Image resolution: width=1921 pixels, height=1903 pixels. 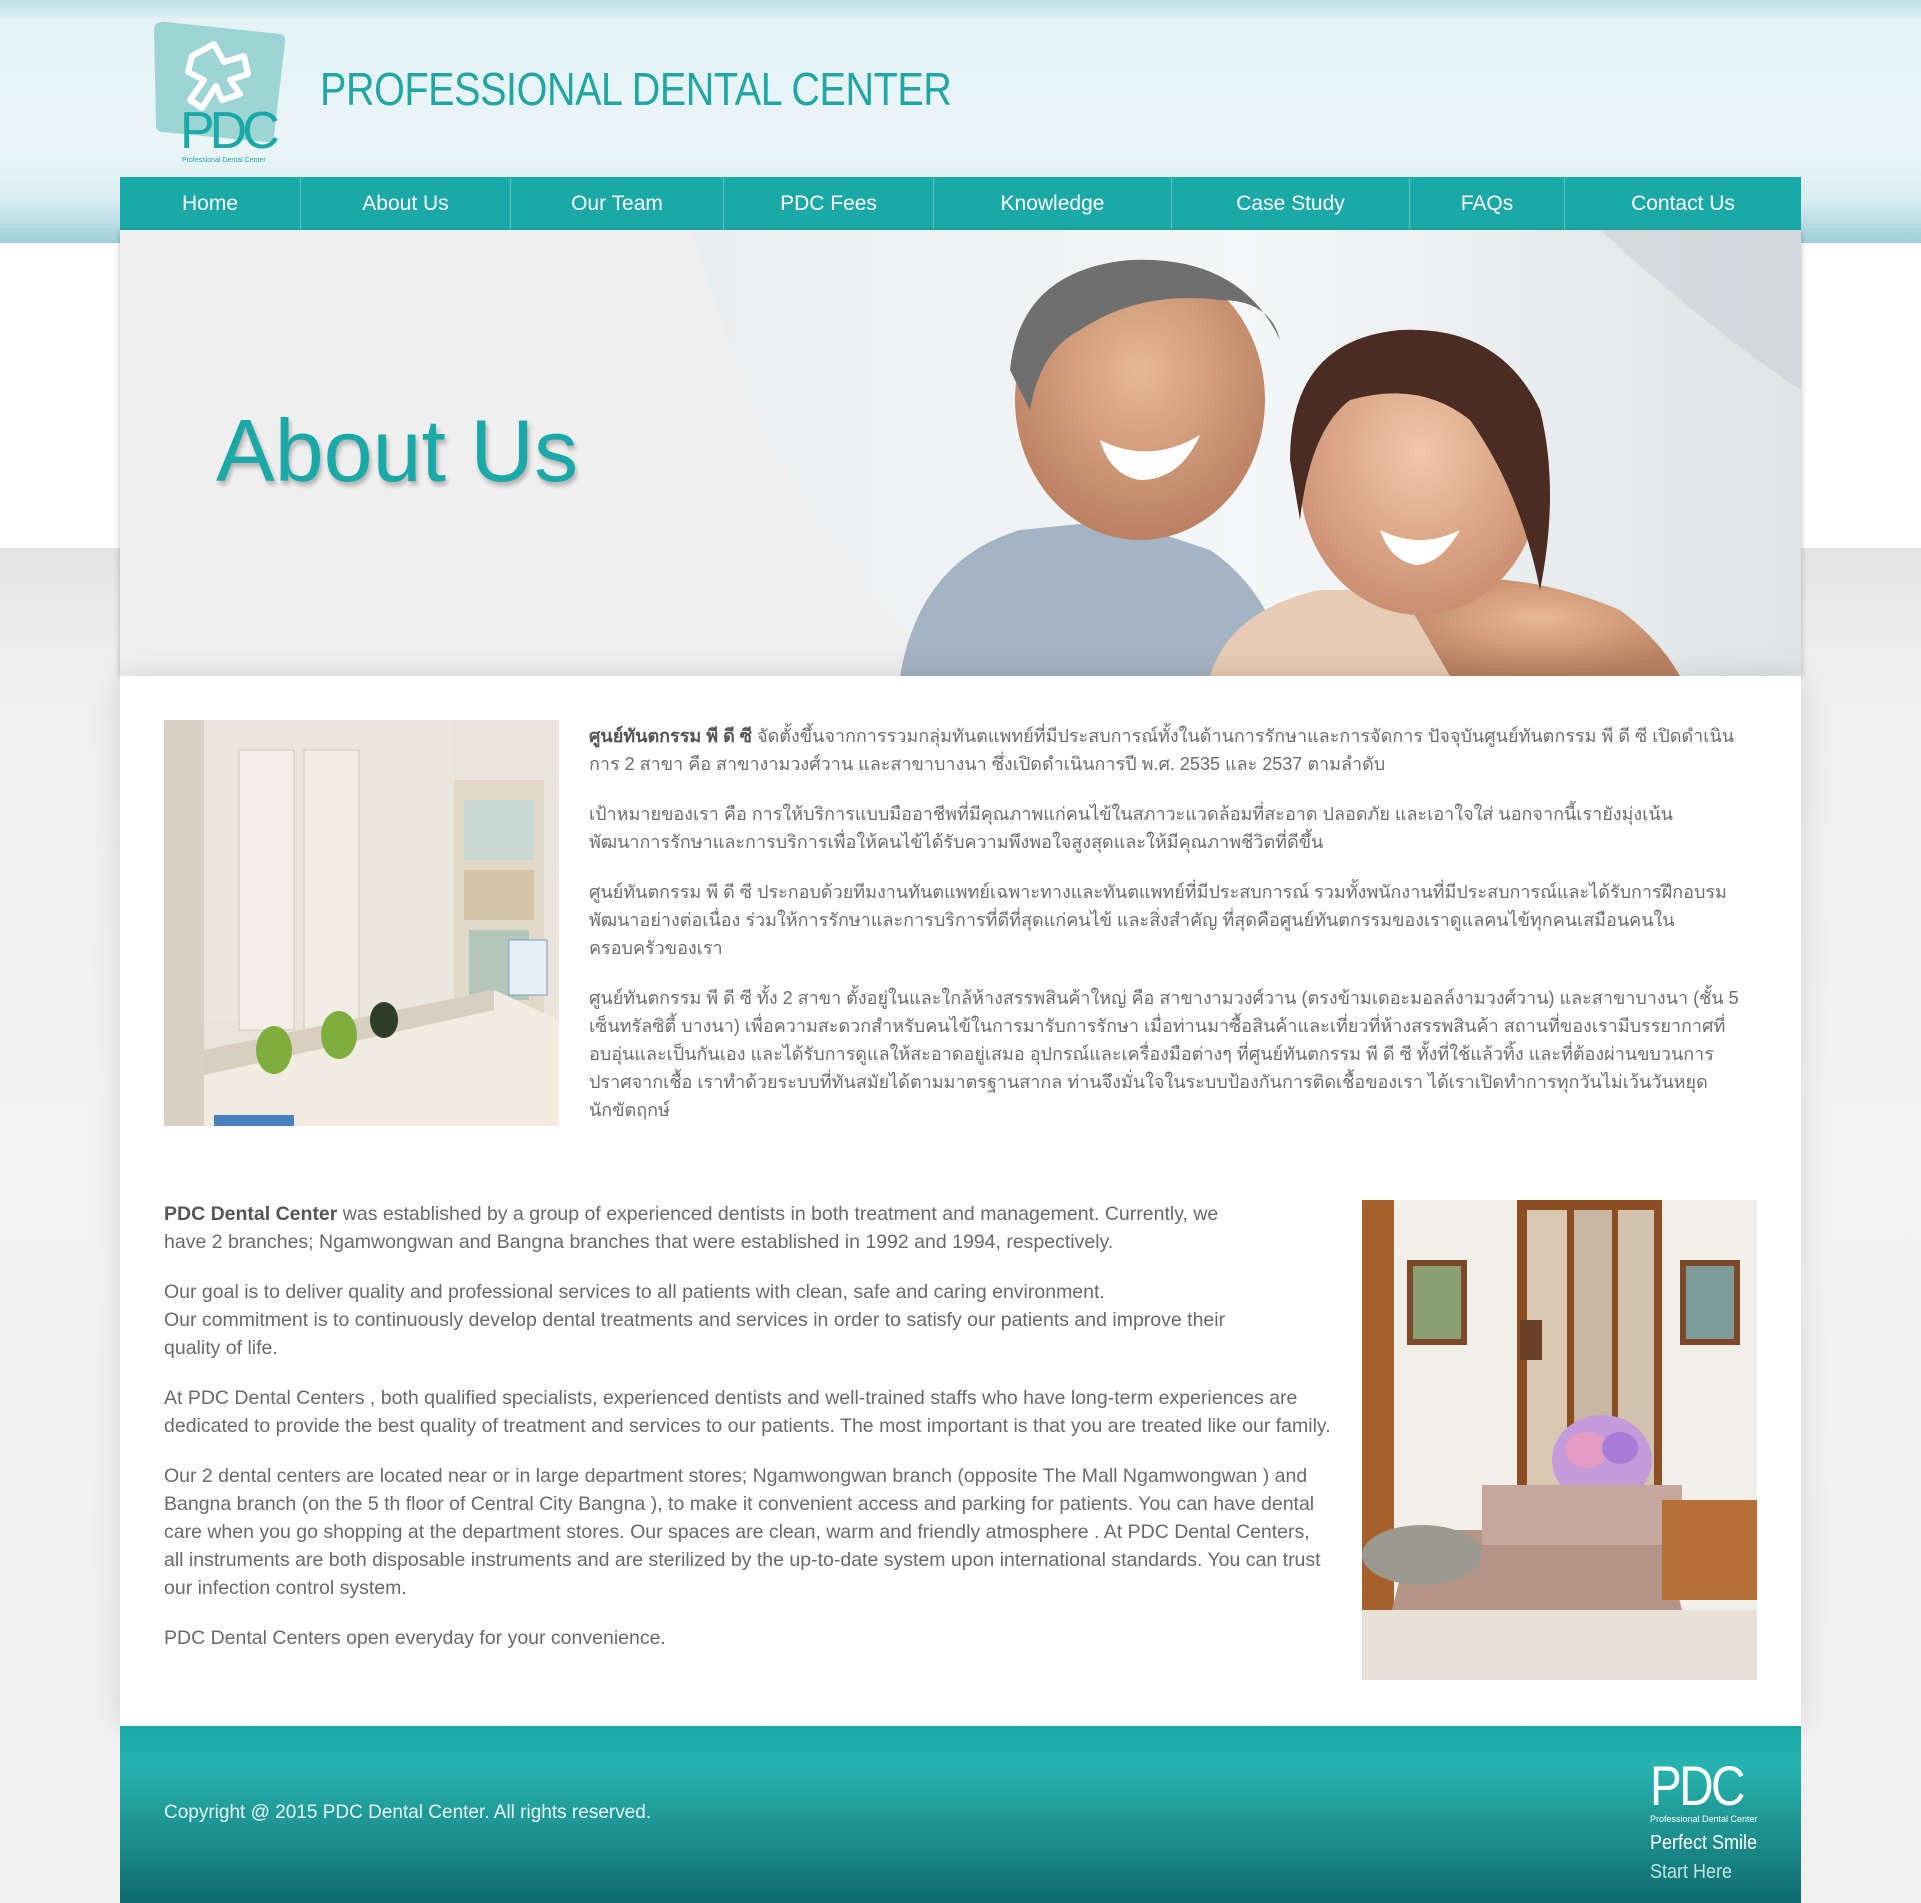 I want to click on waiting-room-photo, so click(x=1559, y=1440).